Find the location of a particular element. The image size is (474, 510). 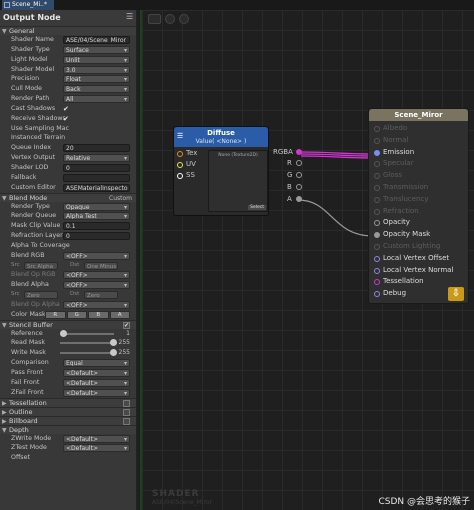

section-outline: ▶ Outline is located at coordinates (68, 411).